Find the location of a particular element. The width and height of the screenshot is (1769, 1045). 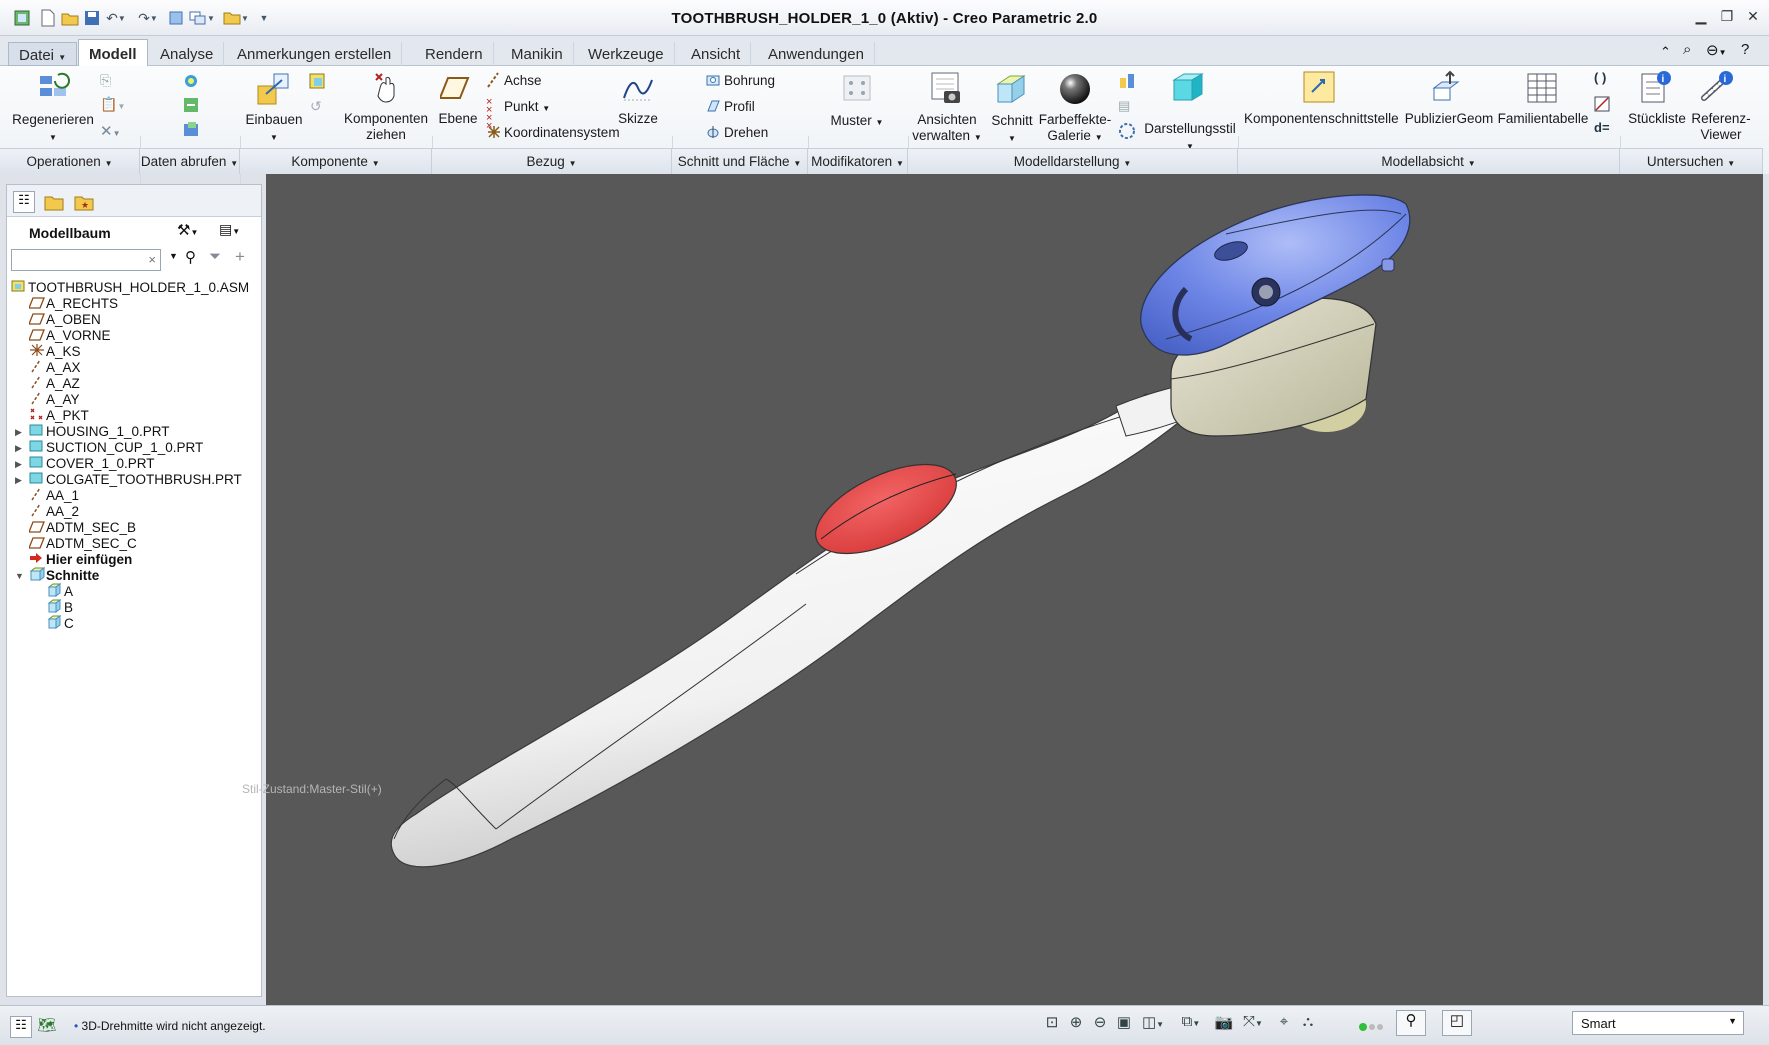

zoom-out-icon: ⊖ is located at coordinates (1100, 1023).